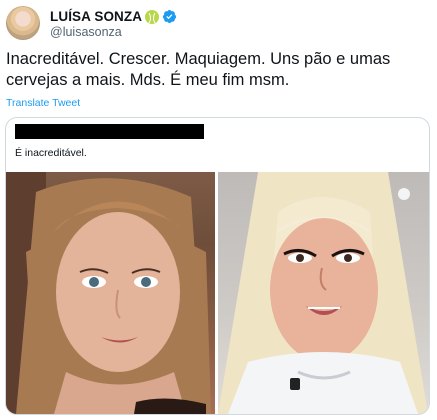  I want to click on redacted-quoted-author, so click(109, 131).